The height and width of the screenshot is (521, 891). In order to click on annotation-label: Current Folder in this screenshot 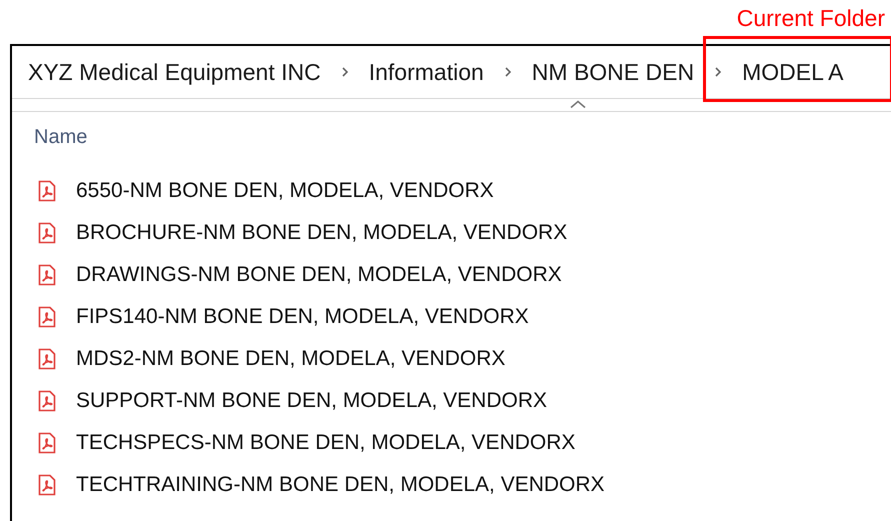, I will do `click(810, 18)`.